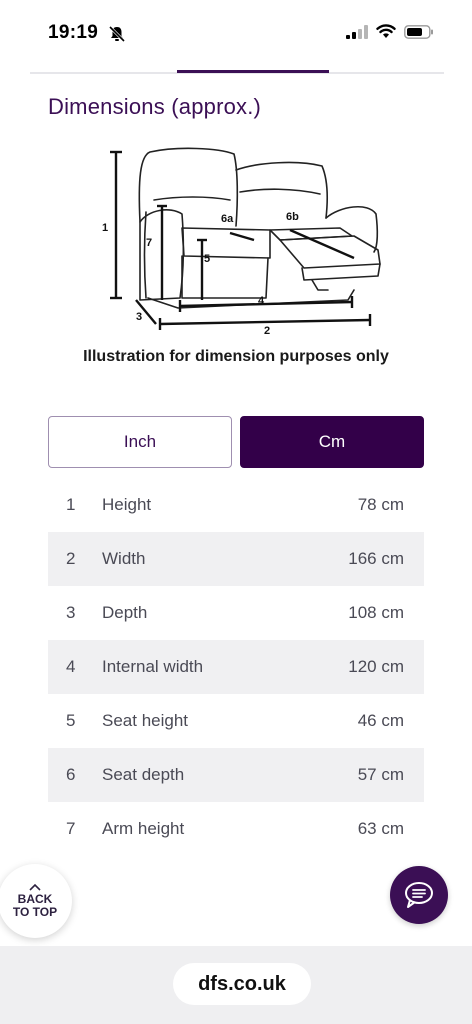  Describe the element at coordinates (253, 71) in the screenshot. I see `active-tab-indicator` at that location.